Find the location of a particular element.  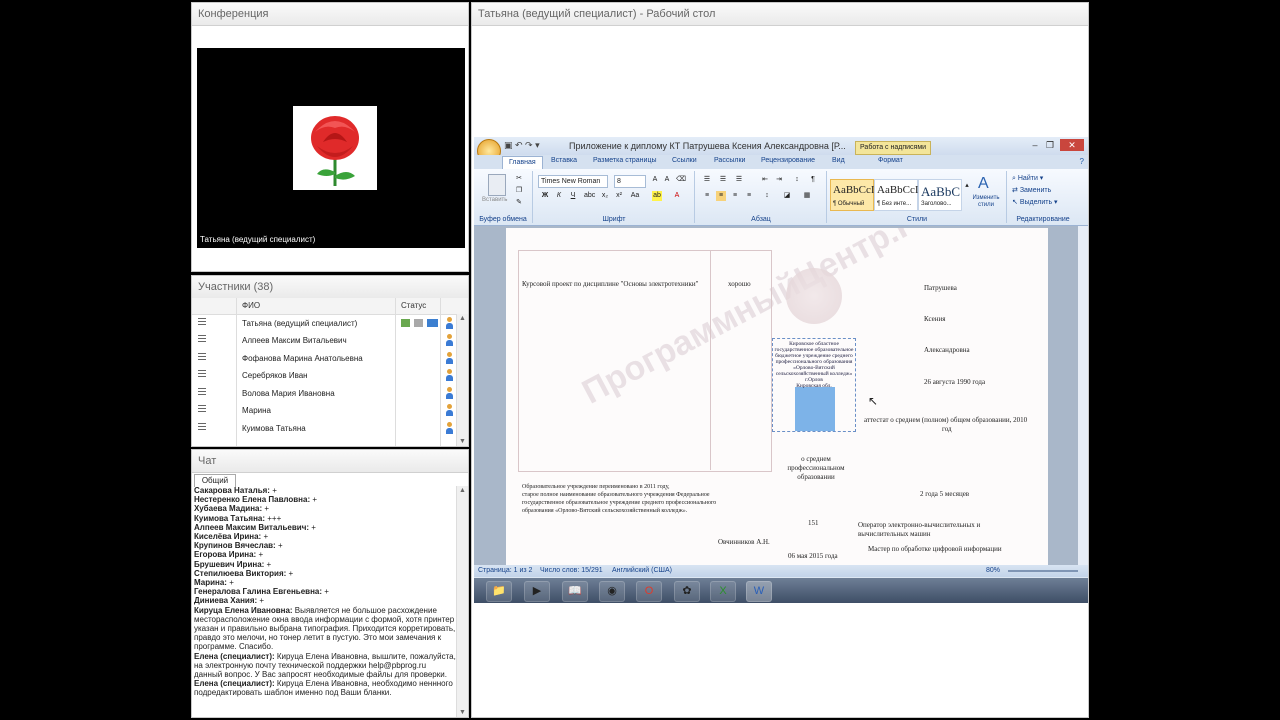

shading-icon: ◪ is located at coordinates (787, 196).